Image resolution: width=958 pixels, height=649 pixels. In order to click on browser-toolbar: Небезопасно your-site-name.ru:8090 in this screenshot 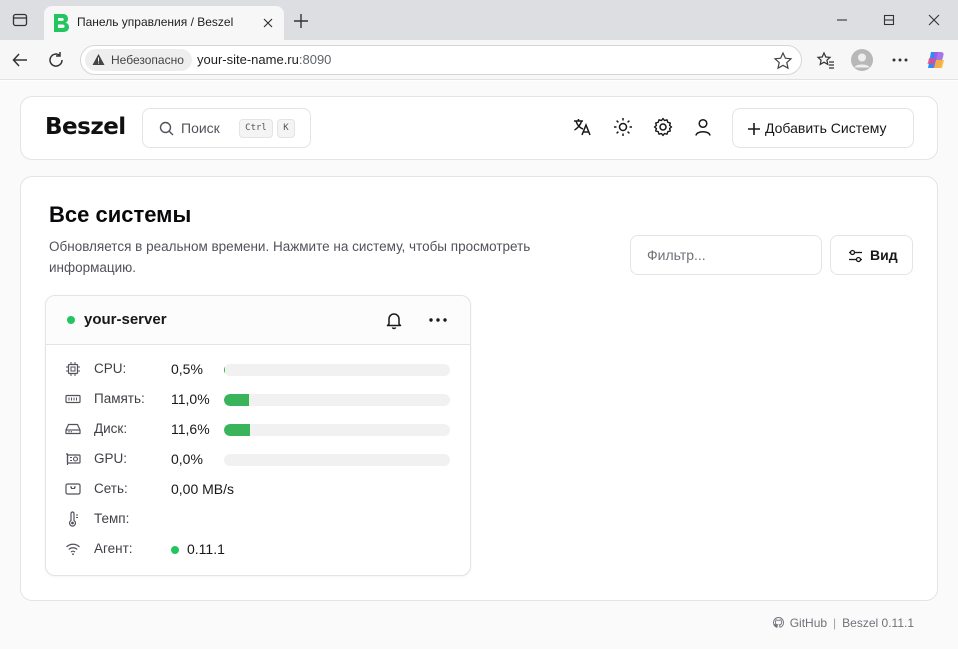, I will do `click(479, 60)`.